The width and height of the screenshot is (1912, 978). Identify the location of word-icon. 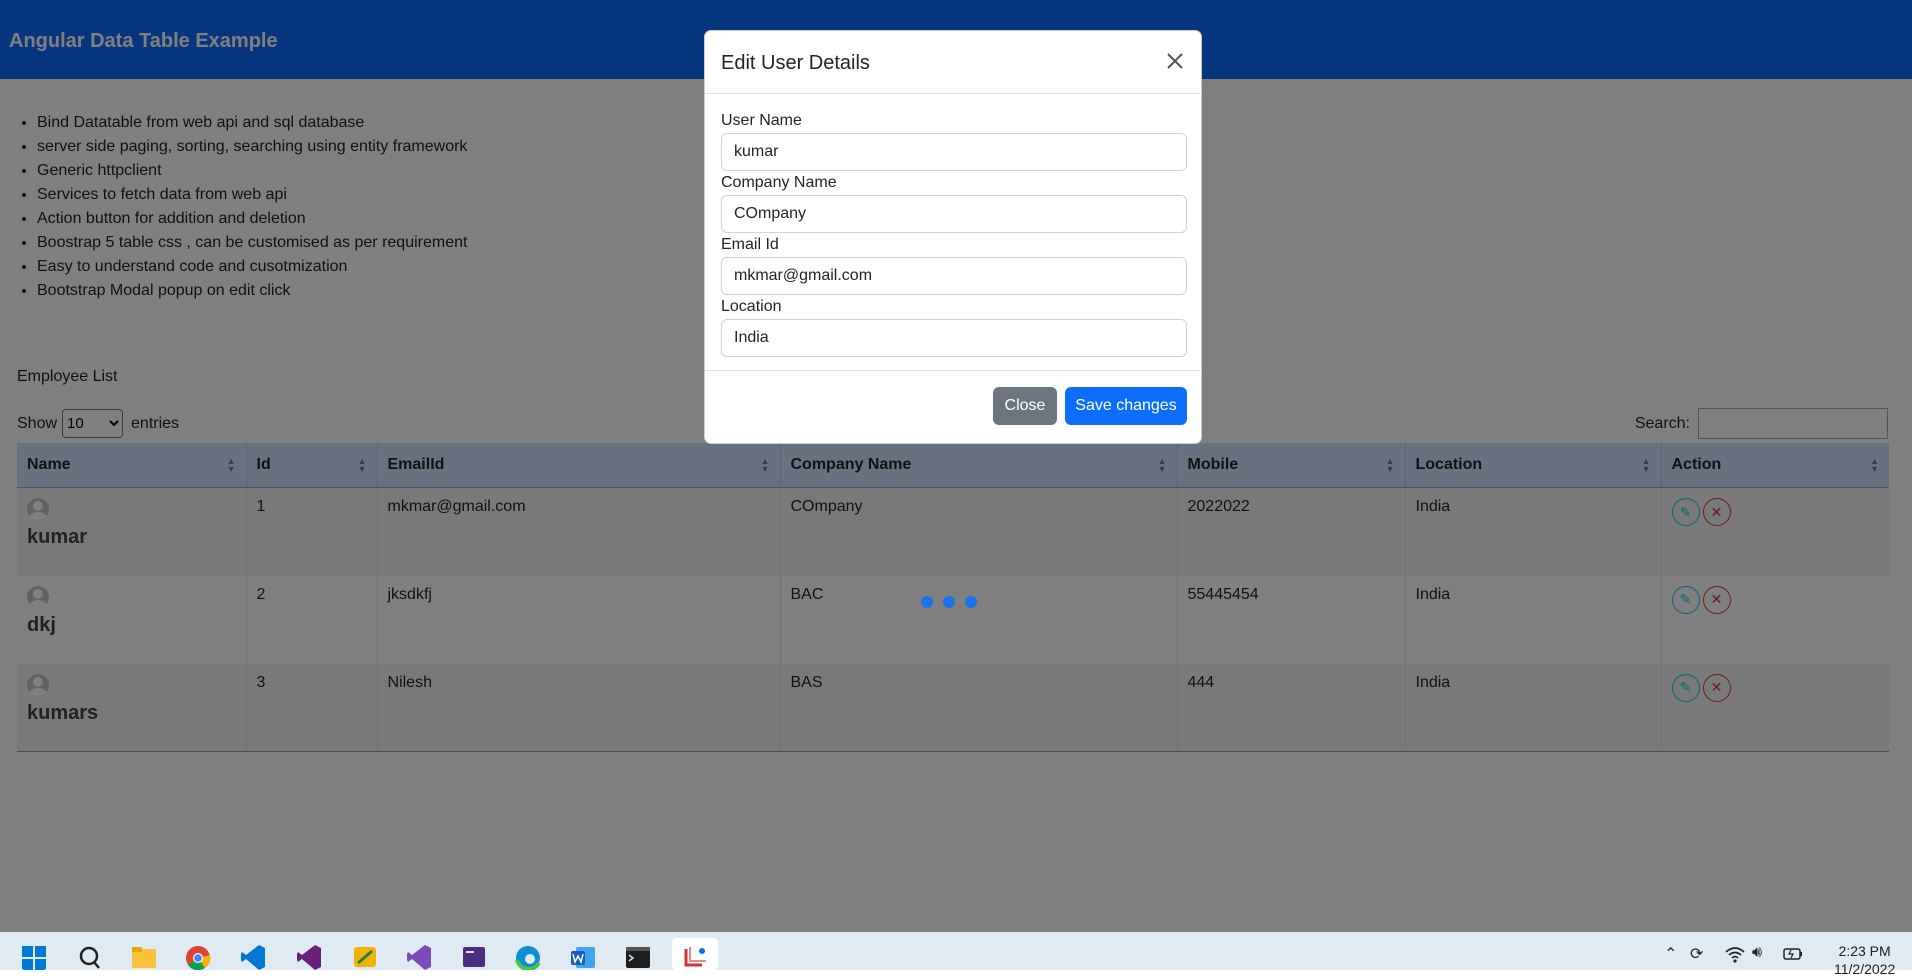
(583, 956).